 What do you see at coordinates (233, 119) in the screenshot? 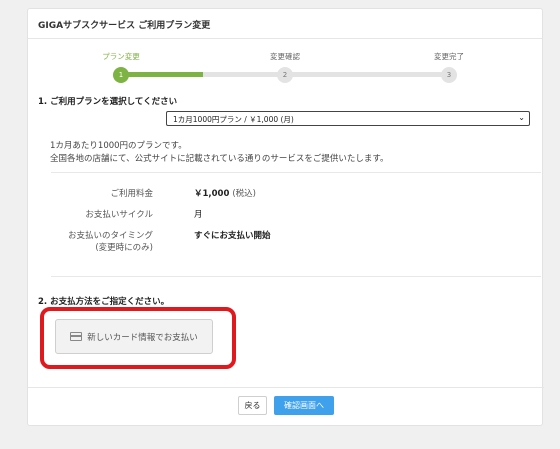
I see `plan-select-value: 1カ月1000円プラン / ￥1,000 (月)` at bounding box center [233, 119].